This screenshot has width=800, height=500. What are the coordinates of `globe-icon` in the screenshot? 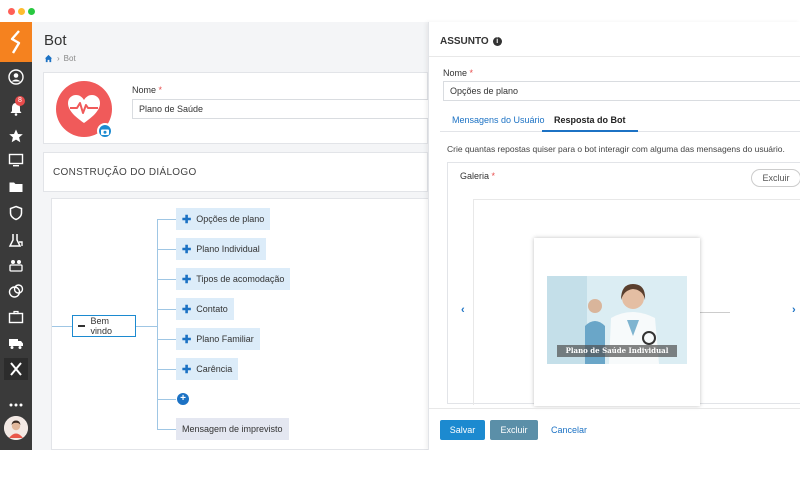 It's located at (16, 291).